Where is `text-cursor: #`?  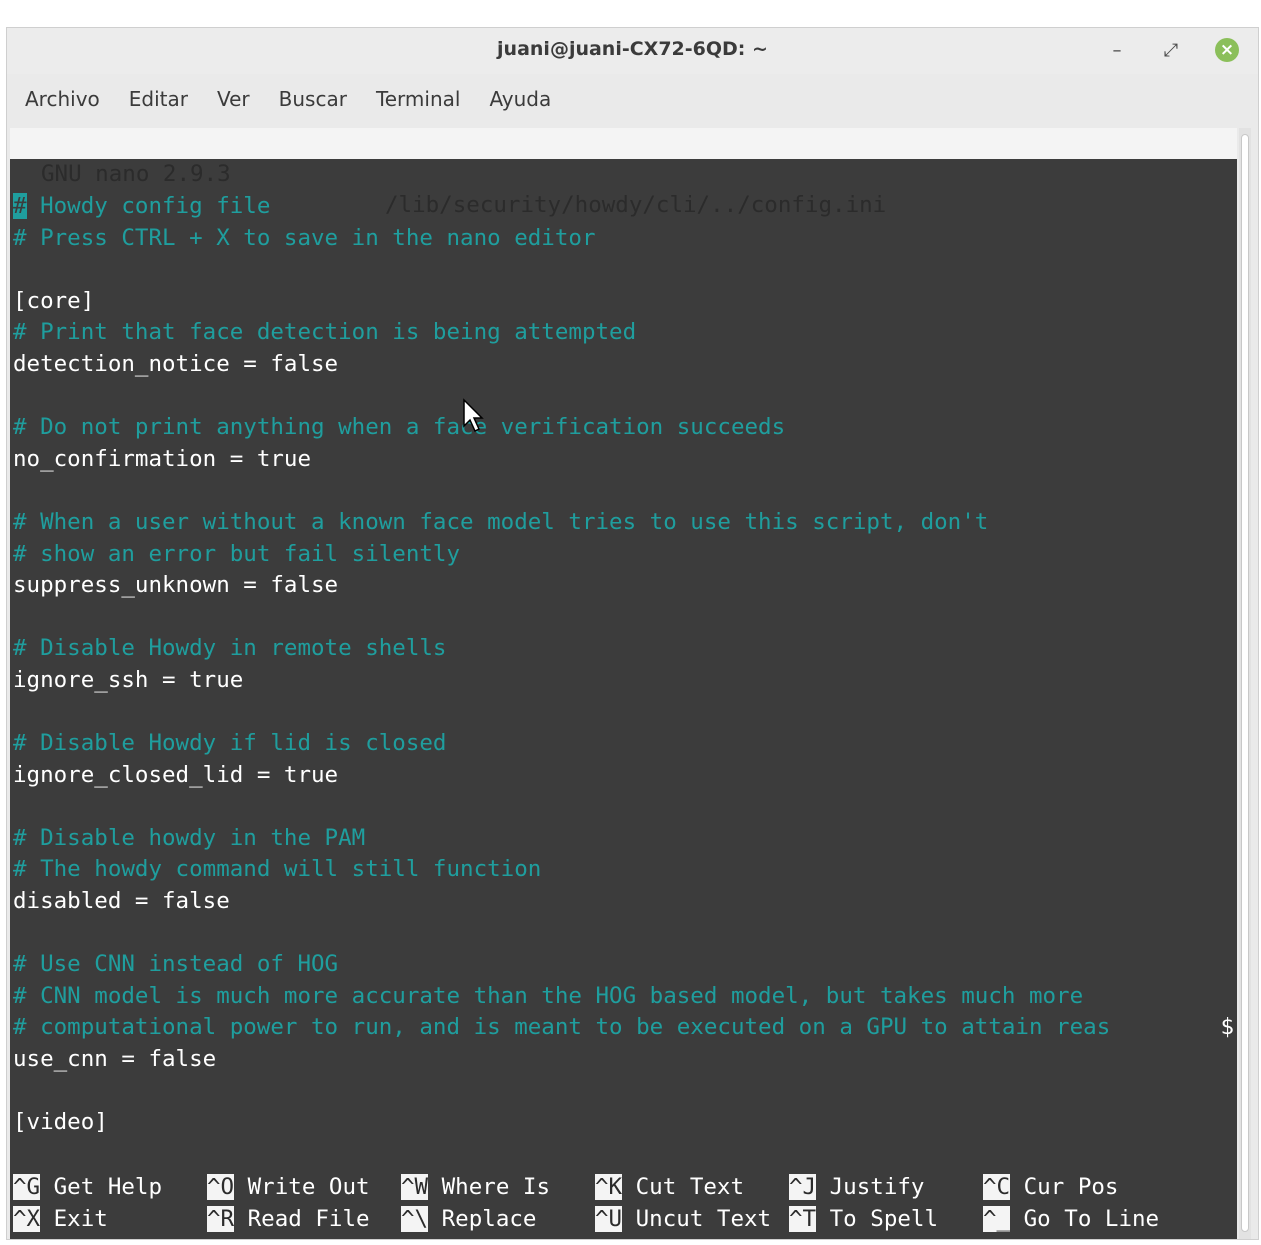
text-cursor: # is located at coordinates (20, 206).